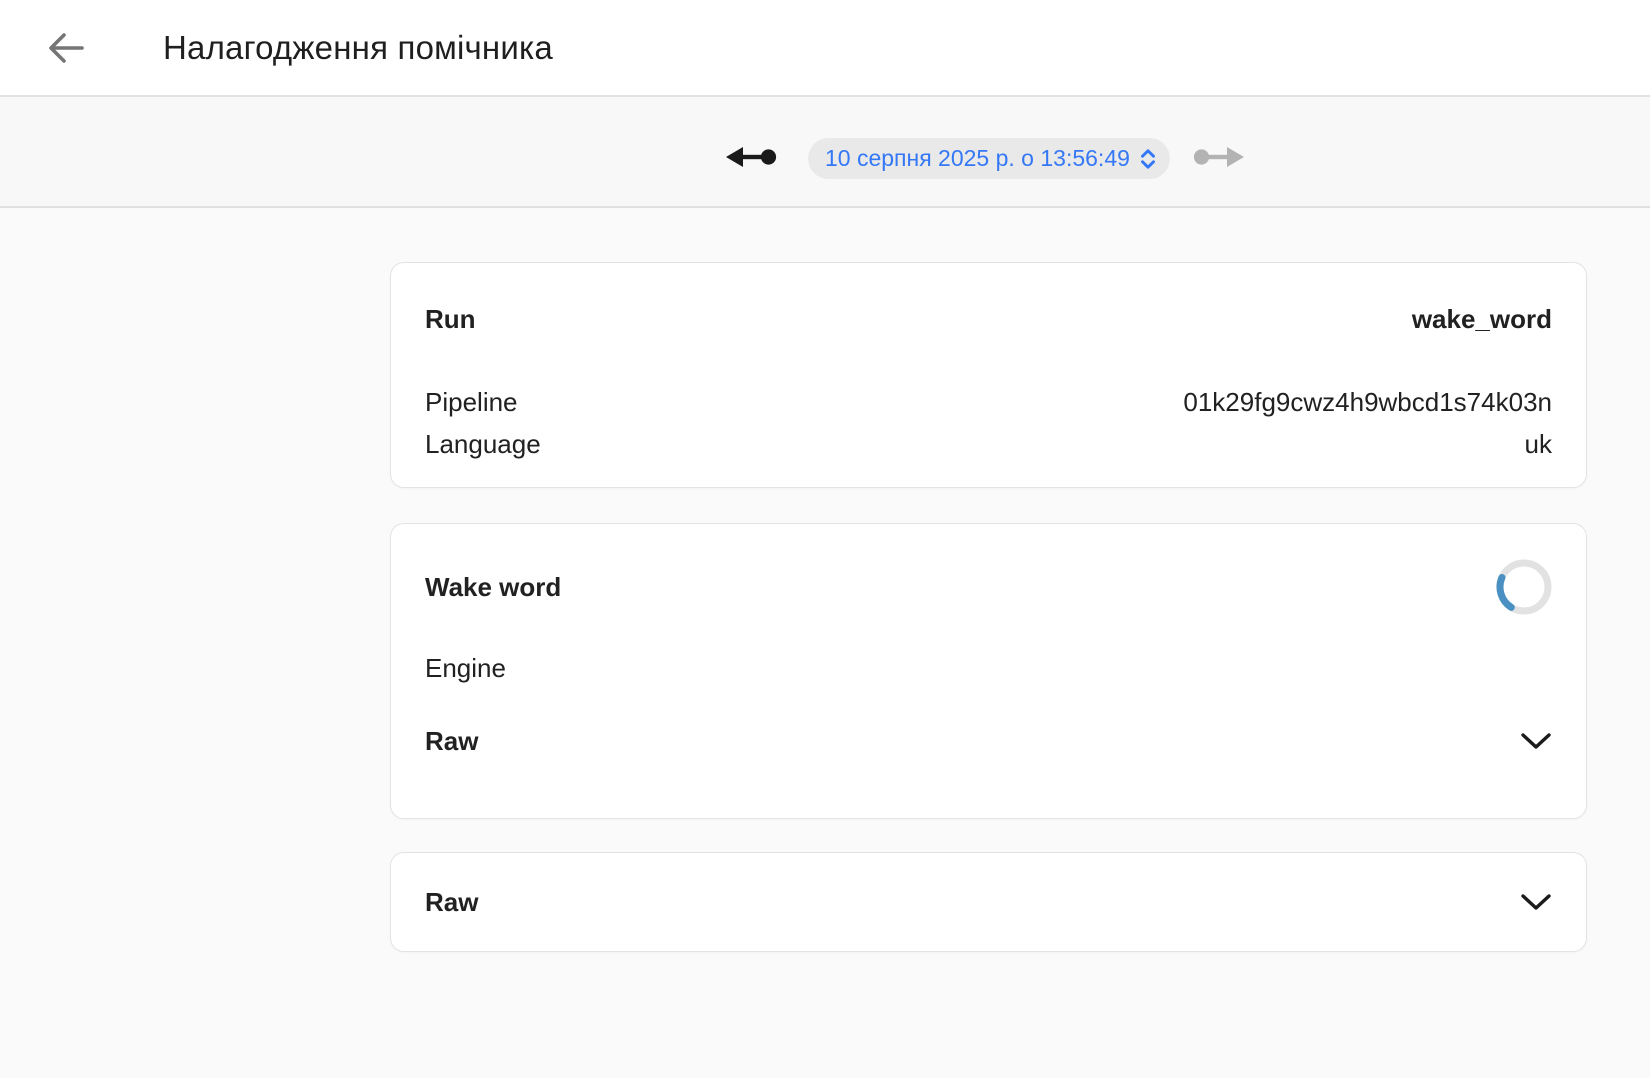 This screenshot has width=1650, height=1078. Describe the element at coordinates (825, 48) in the screenshot. I see `app-header: Налагодження помічника` at that location.